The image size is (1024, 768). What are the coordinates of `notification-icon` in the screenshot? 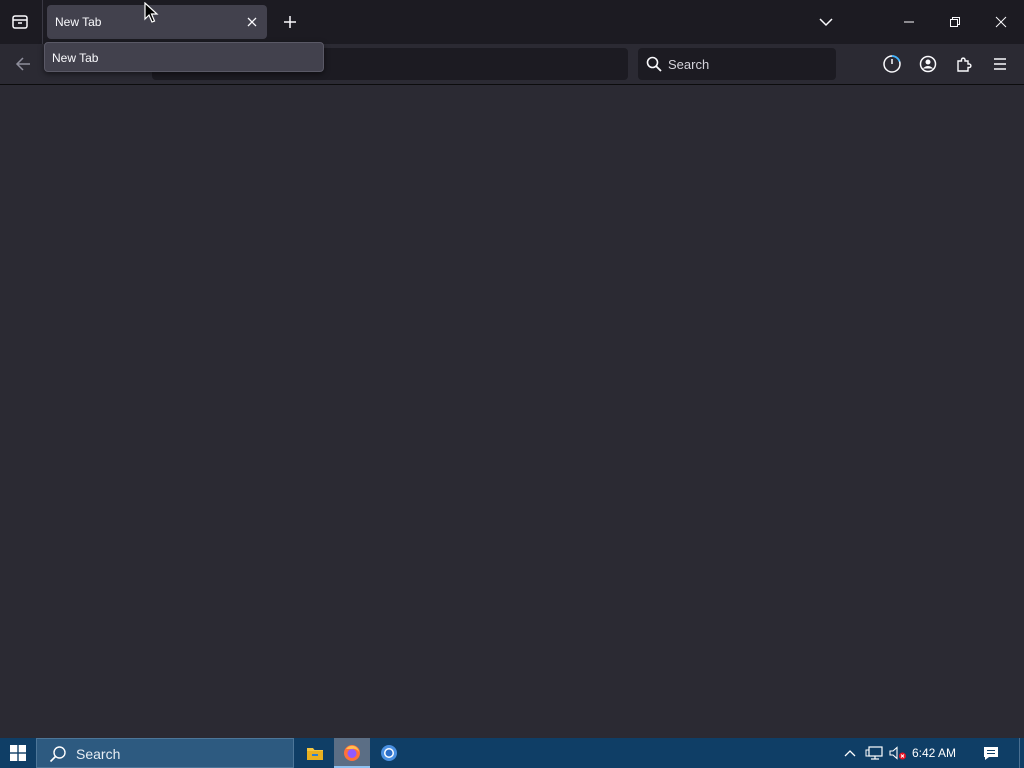 It's located at (991, 753).